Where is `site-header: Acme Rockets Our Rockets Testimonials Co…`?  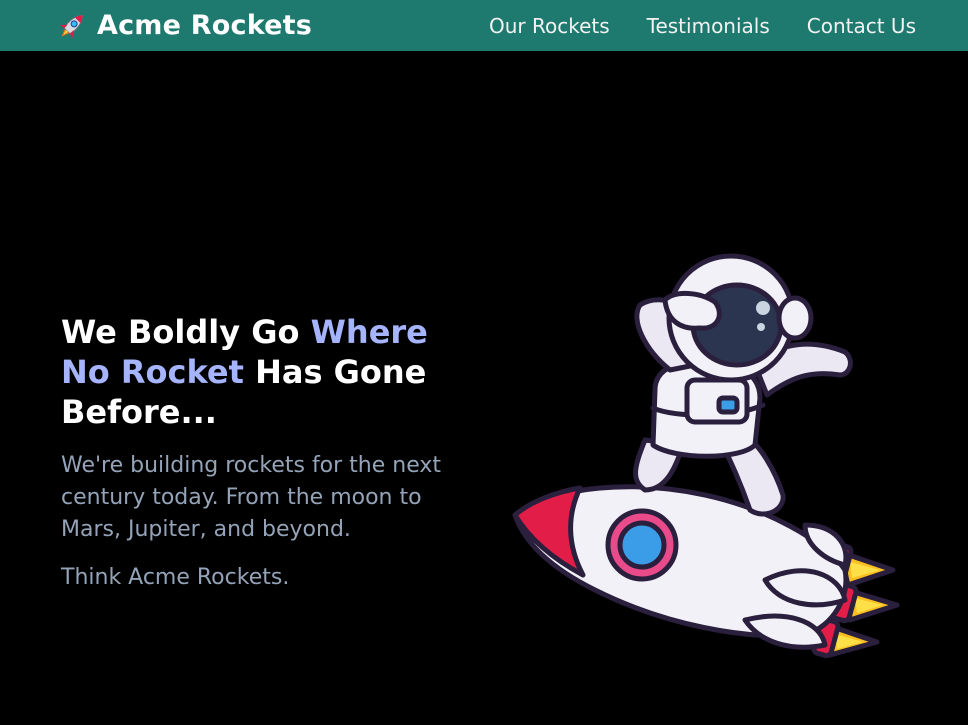 site-header: Acme Rockets Our Rockets Testimonials Co… is located at coordinates (484, 25).